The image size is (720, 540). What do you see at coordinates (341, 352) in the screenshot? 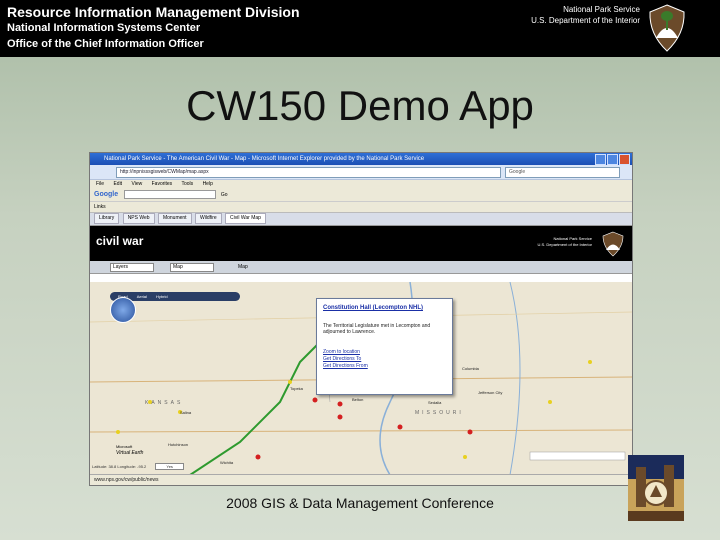
I see `zoom-to-location-link: Zoom to location` at bounding box center [341, 352].